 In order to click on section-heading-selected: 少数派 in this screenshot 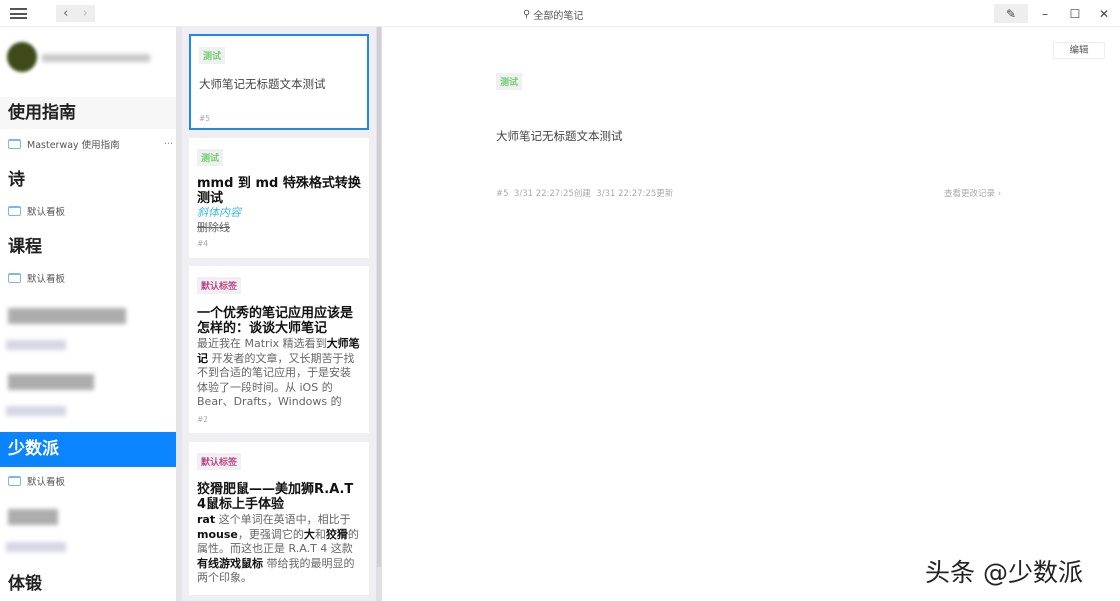, I will do `click(88, 449)`.